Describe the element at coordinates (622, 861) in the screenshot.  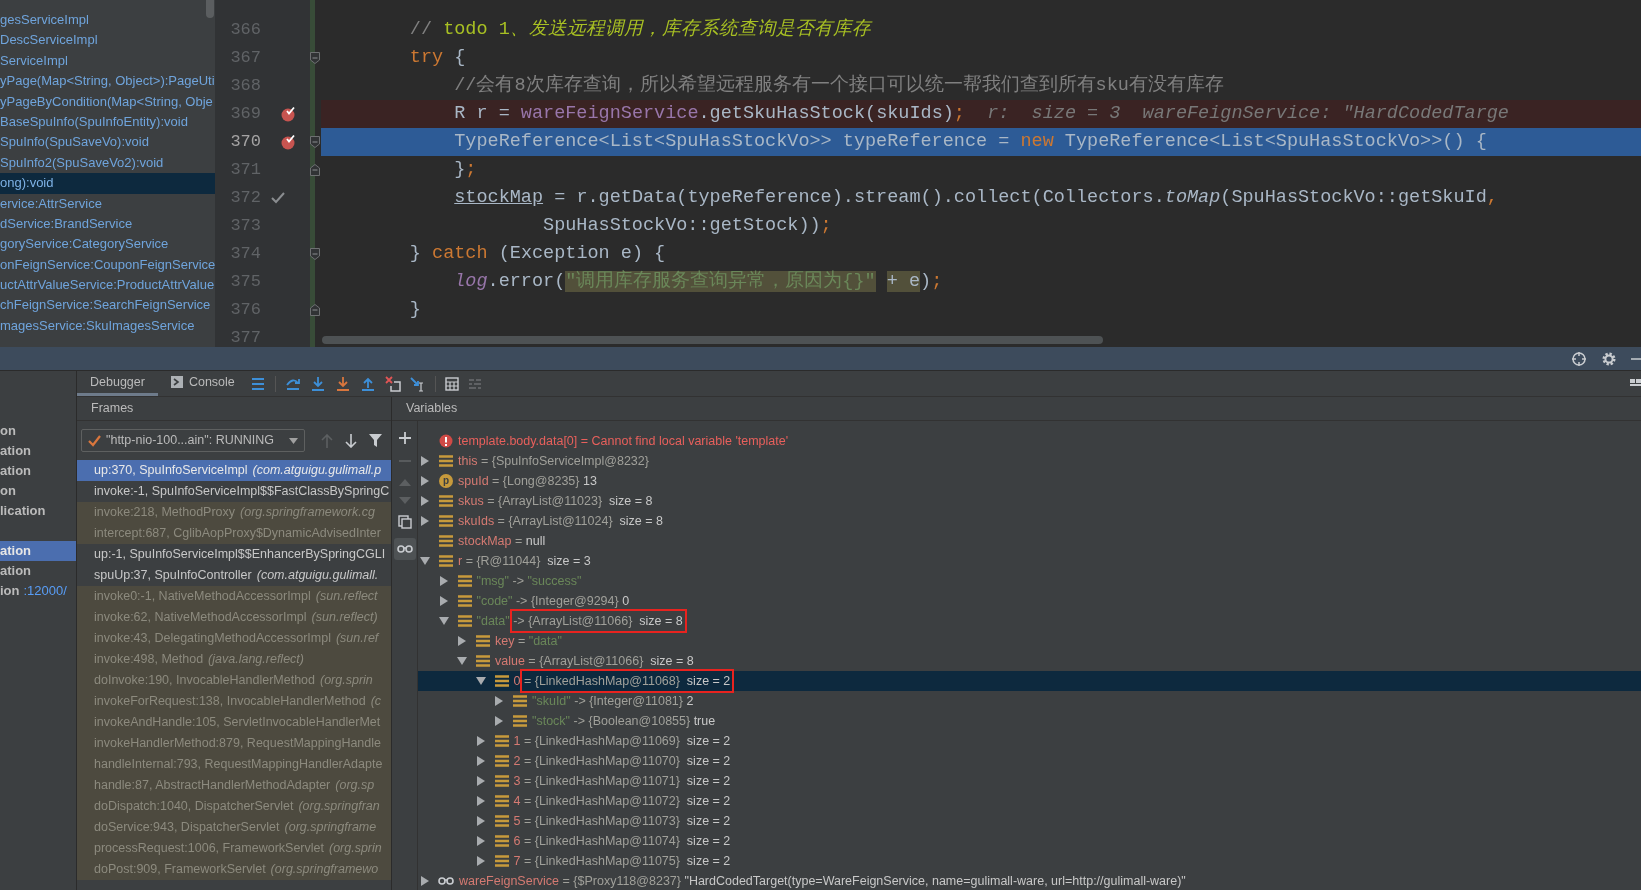
I see `variable-label: 7 = {LinkedHashMap@11075} size = 2` at that location.